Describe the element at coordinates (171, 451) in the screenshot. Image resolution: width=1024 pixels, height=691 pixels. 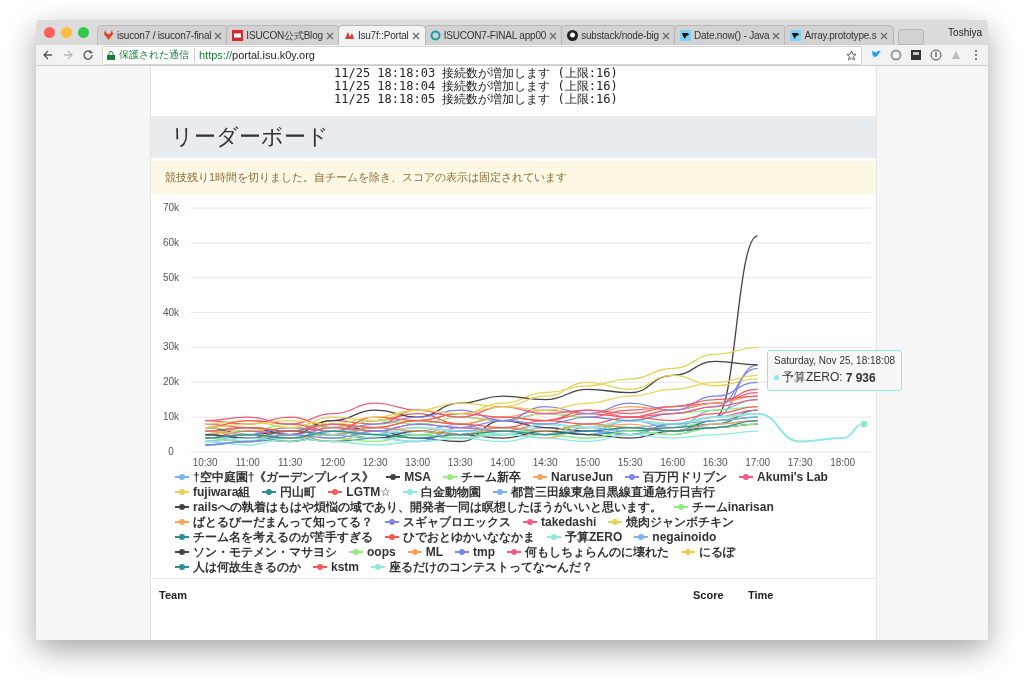
I see `y-tick-label: 0` at that location.